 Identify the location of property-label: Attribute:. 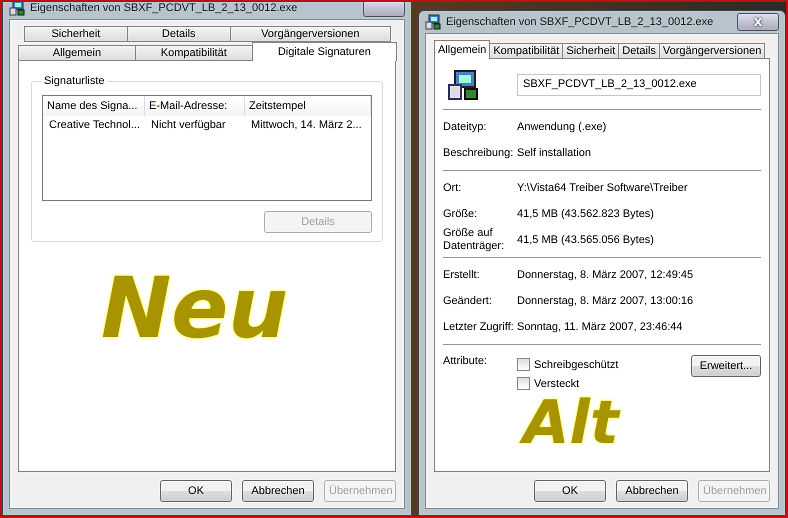
(465, 361).